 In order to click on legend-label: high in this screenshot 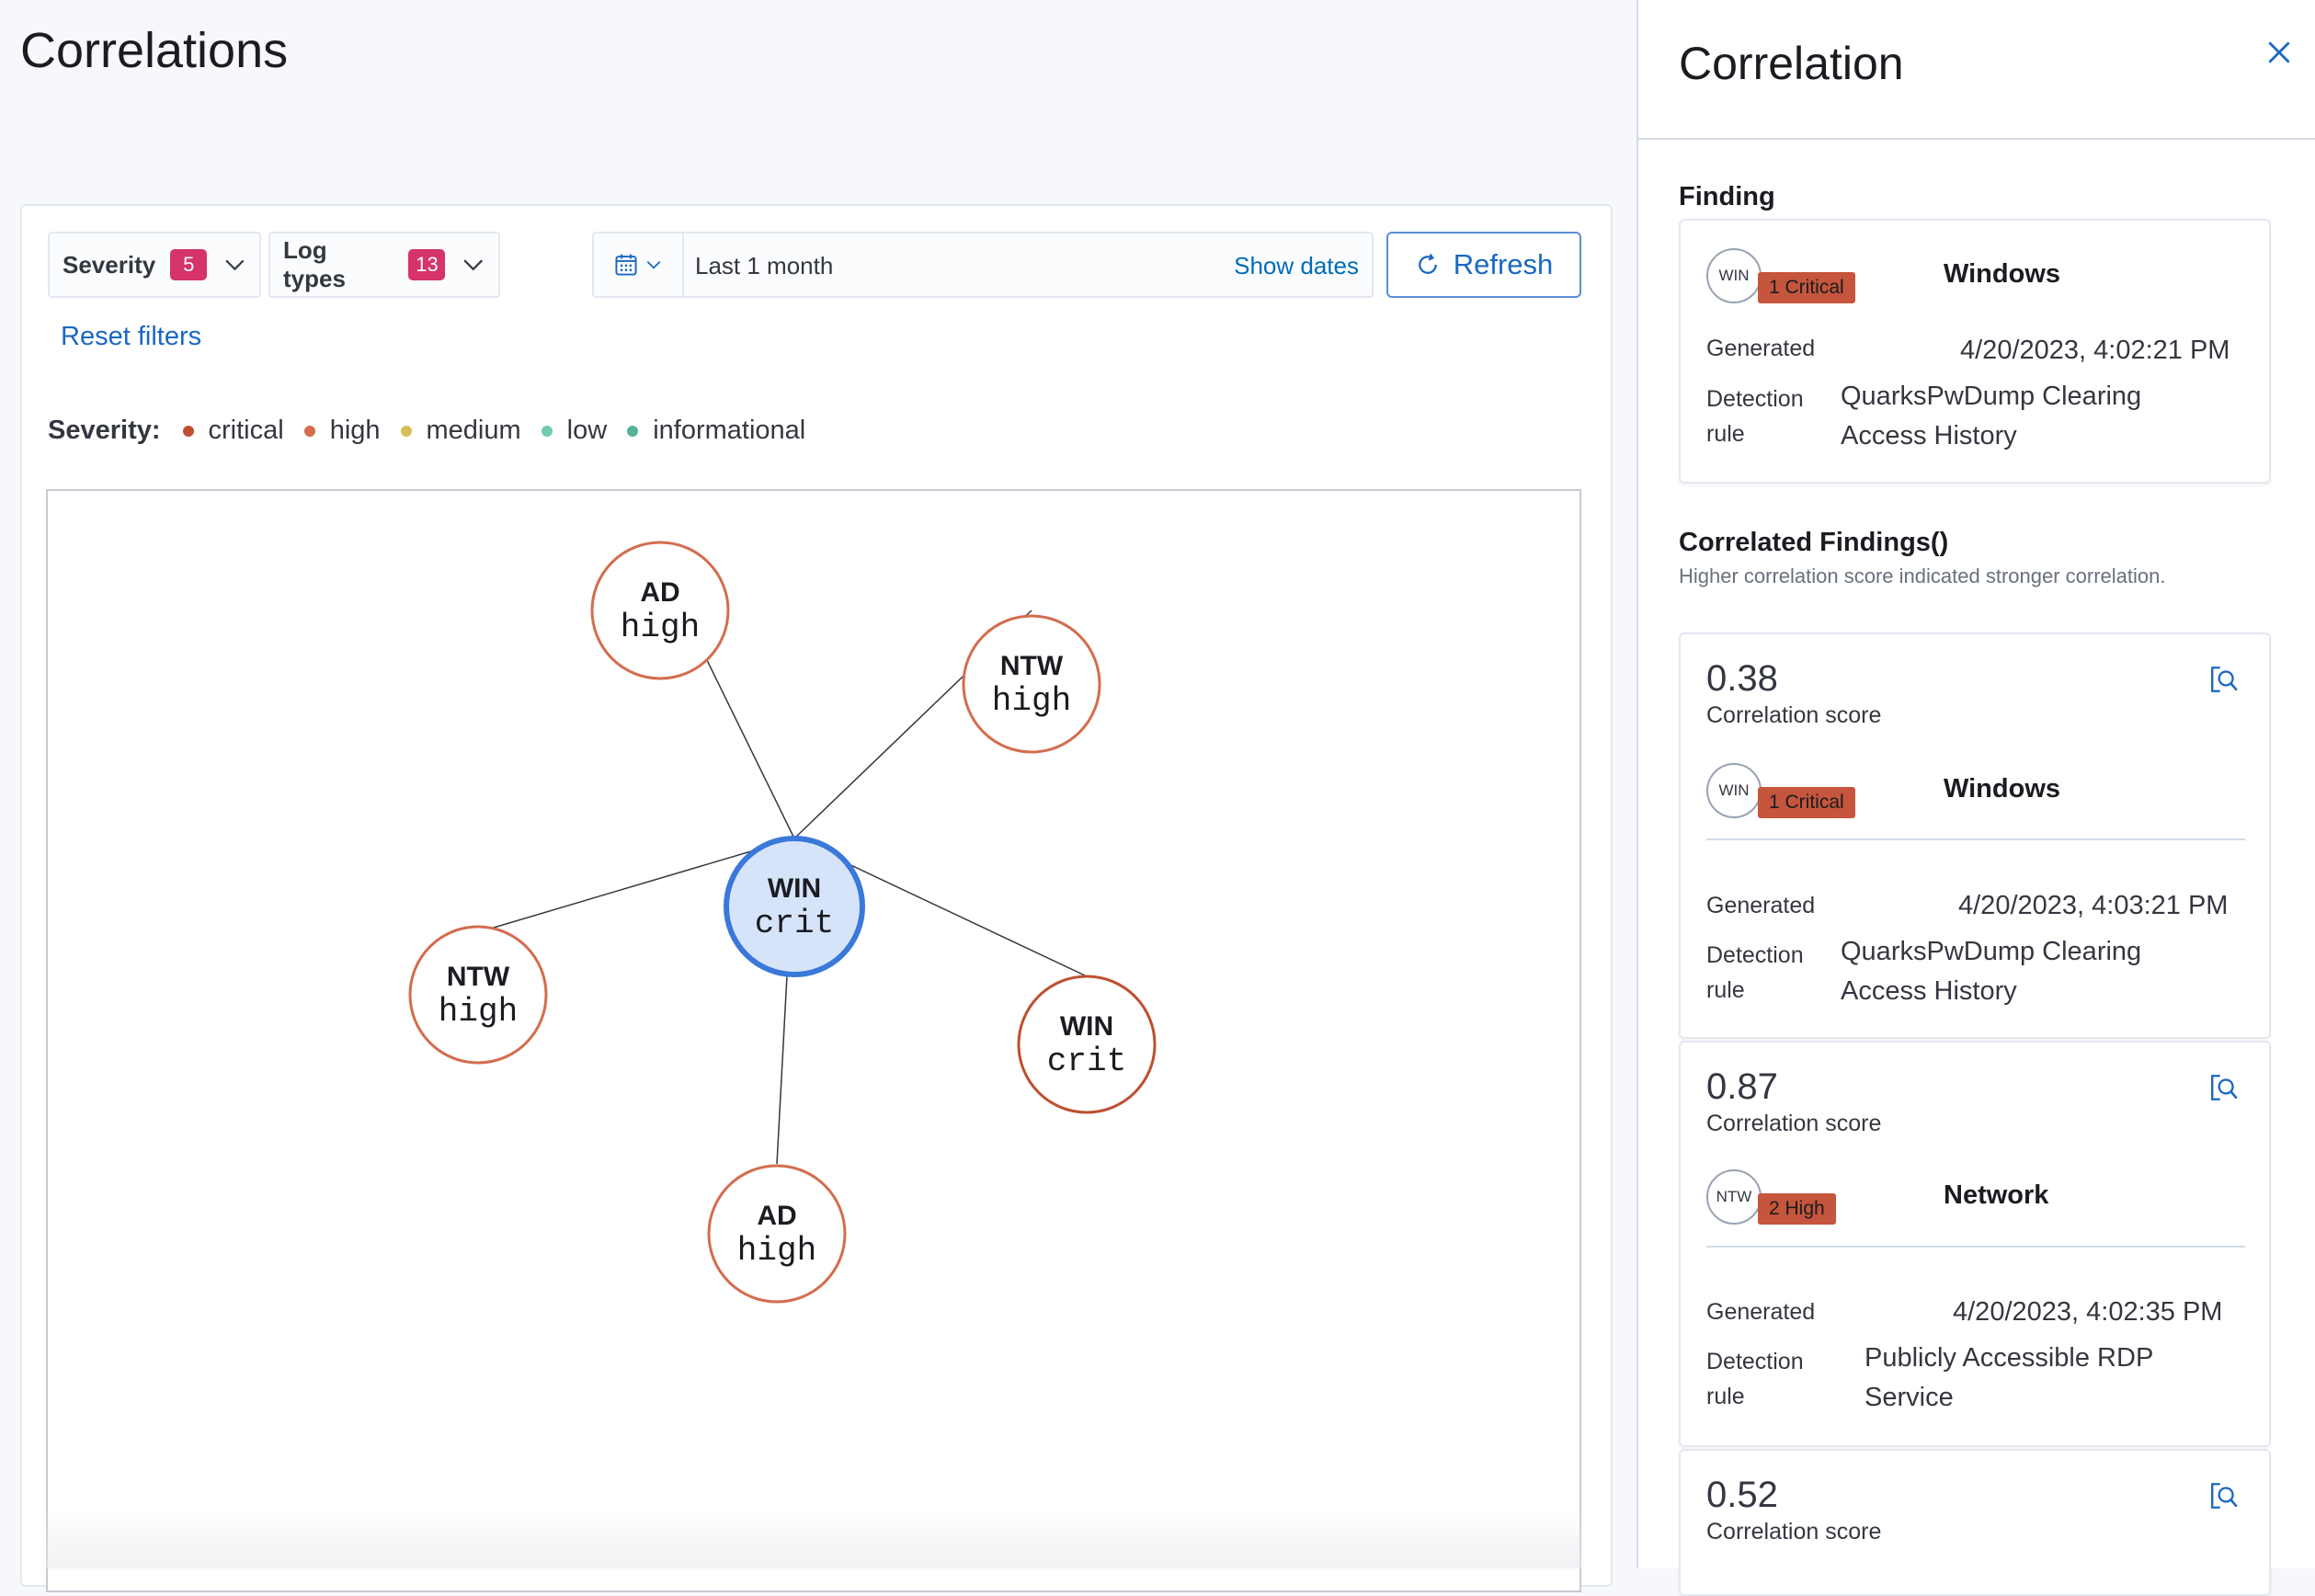, I will do `click(355, 430)`.